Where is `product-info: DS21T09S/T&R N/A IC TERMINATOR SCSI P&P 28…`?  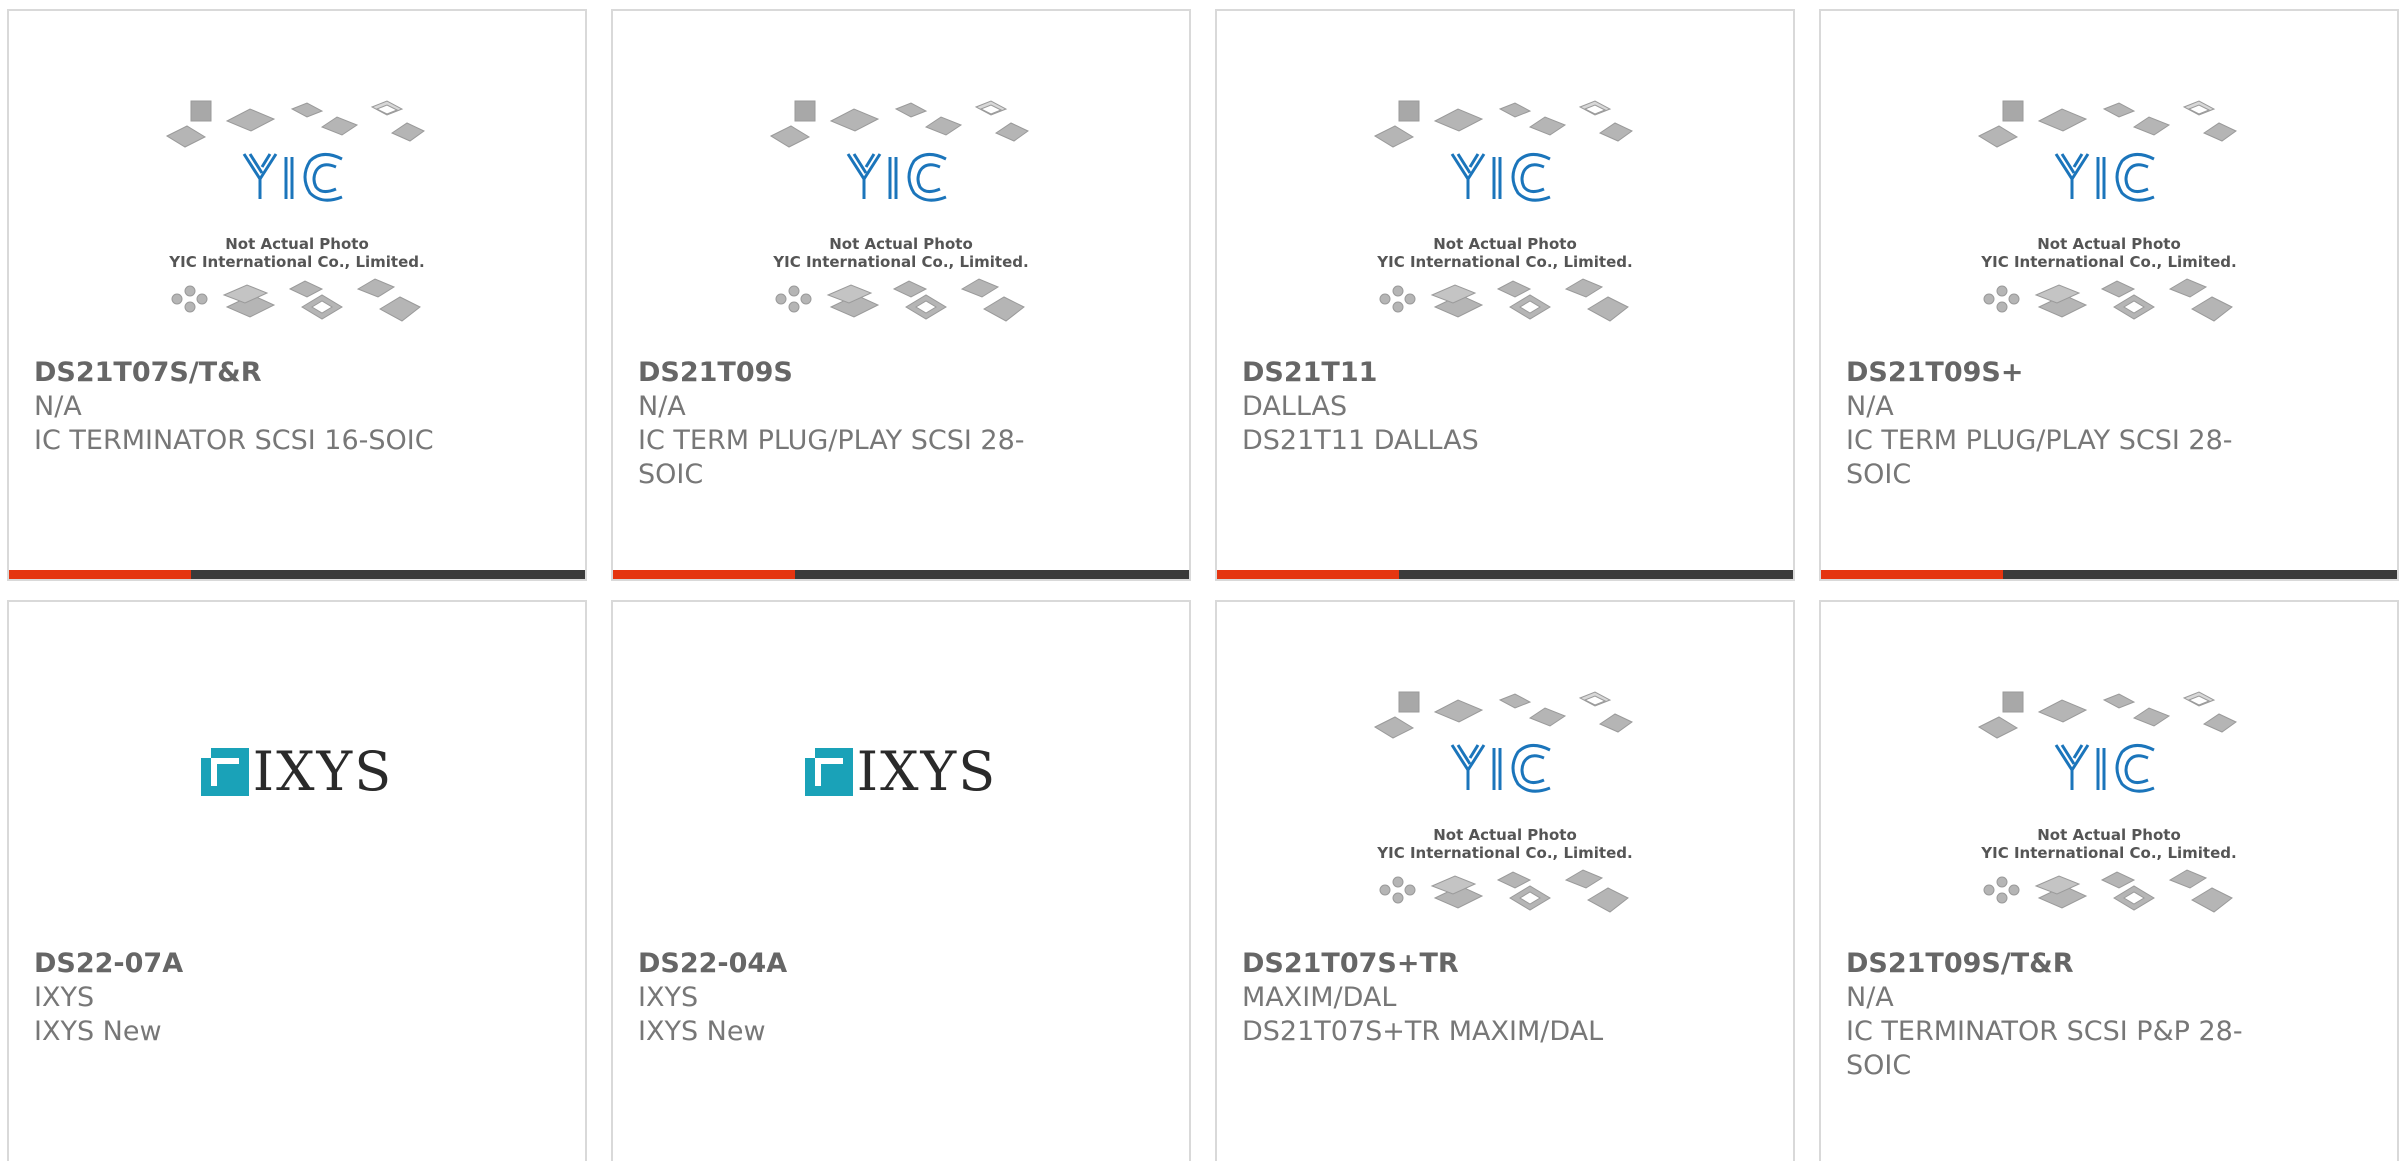
product-info: DS21T09S/T&R N/A IC TERMINATOR SCSI P&P 28… is located at coordinates (2066, 1015).